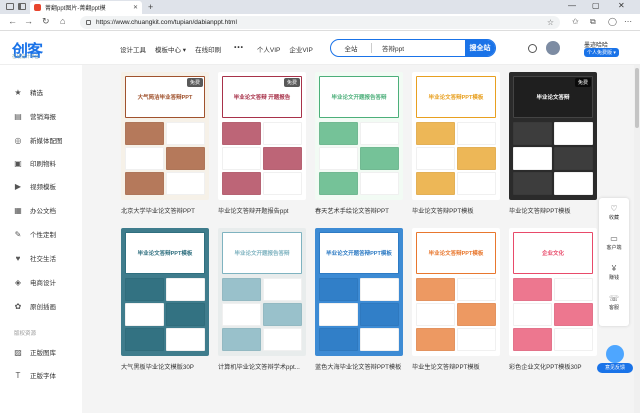 Image resolution: width=640 pixels, height=413 pixels. What do you see at coordinates (621, 5) in the screenshot?
I see `close-window-icon: ✕` at bounding box center [621, 5].